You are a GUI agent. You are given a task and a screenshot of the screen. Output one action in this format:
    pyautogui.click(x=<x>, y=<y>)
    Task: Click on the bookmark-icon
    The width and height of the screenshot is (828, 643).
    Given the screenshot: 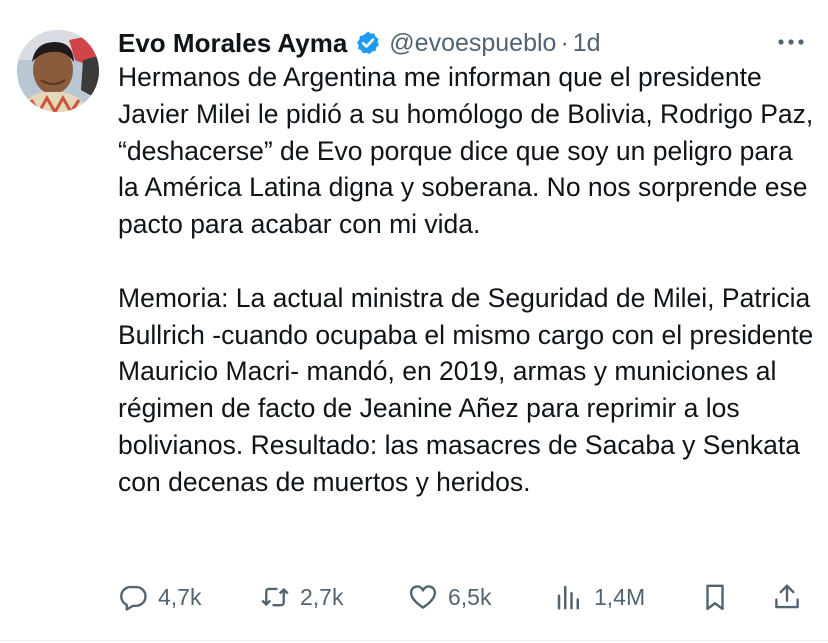 What is the action you would take?
    pyautogui.click(x=715, y=597)
    